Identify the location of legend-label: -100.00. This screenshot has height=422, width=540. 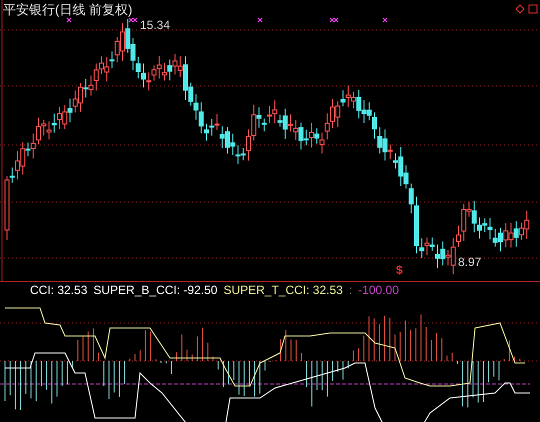
(378, 290).